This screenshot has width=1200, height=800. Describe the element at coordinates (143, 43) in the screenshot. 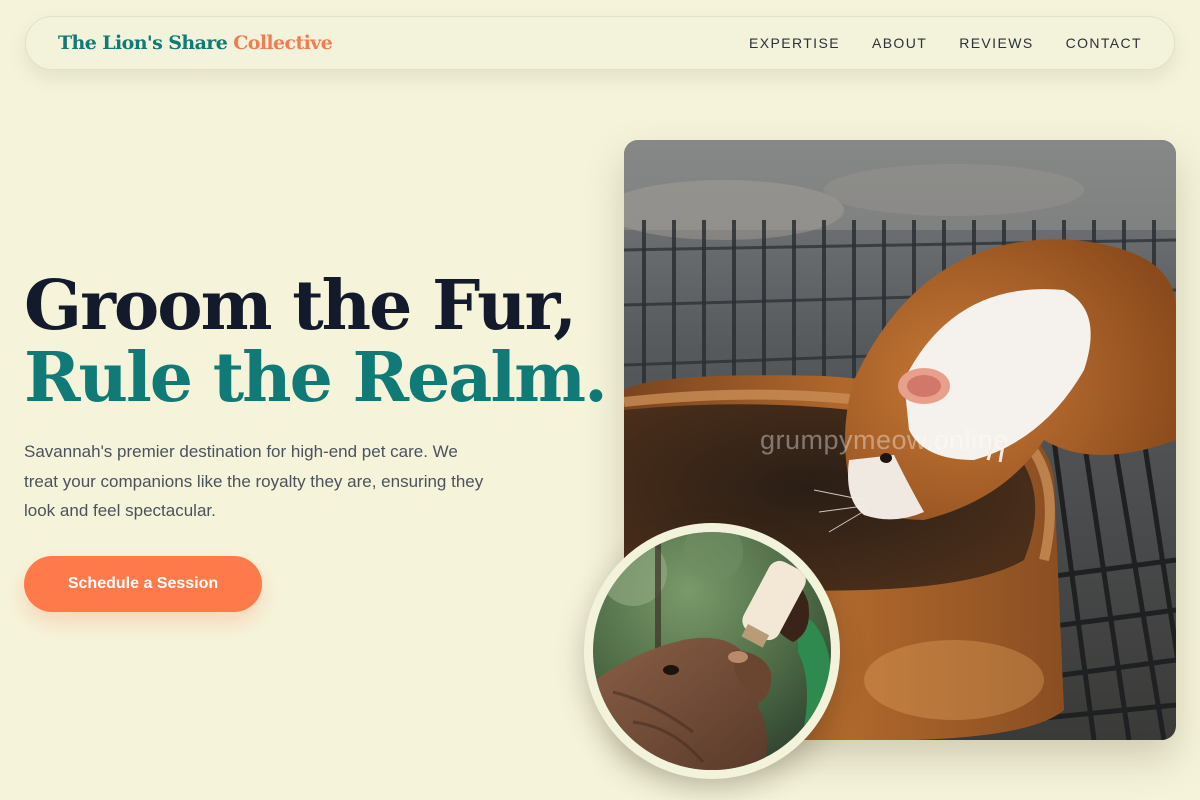

I see `brand-name-primary: The Lion's Share` at that location.